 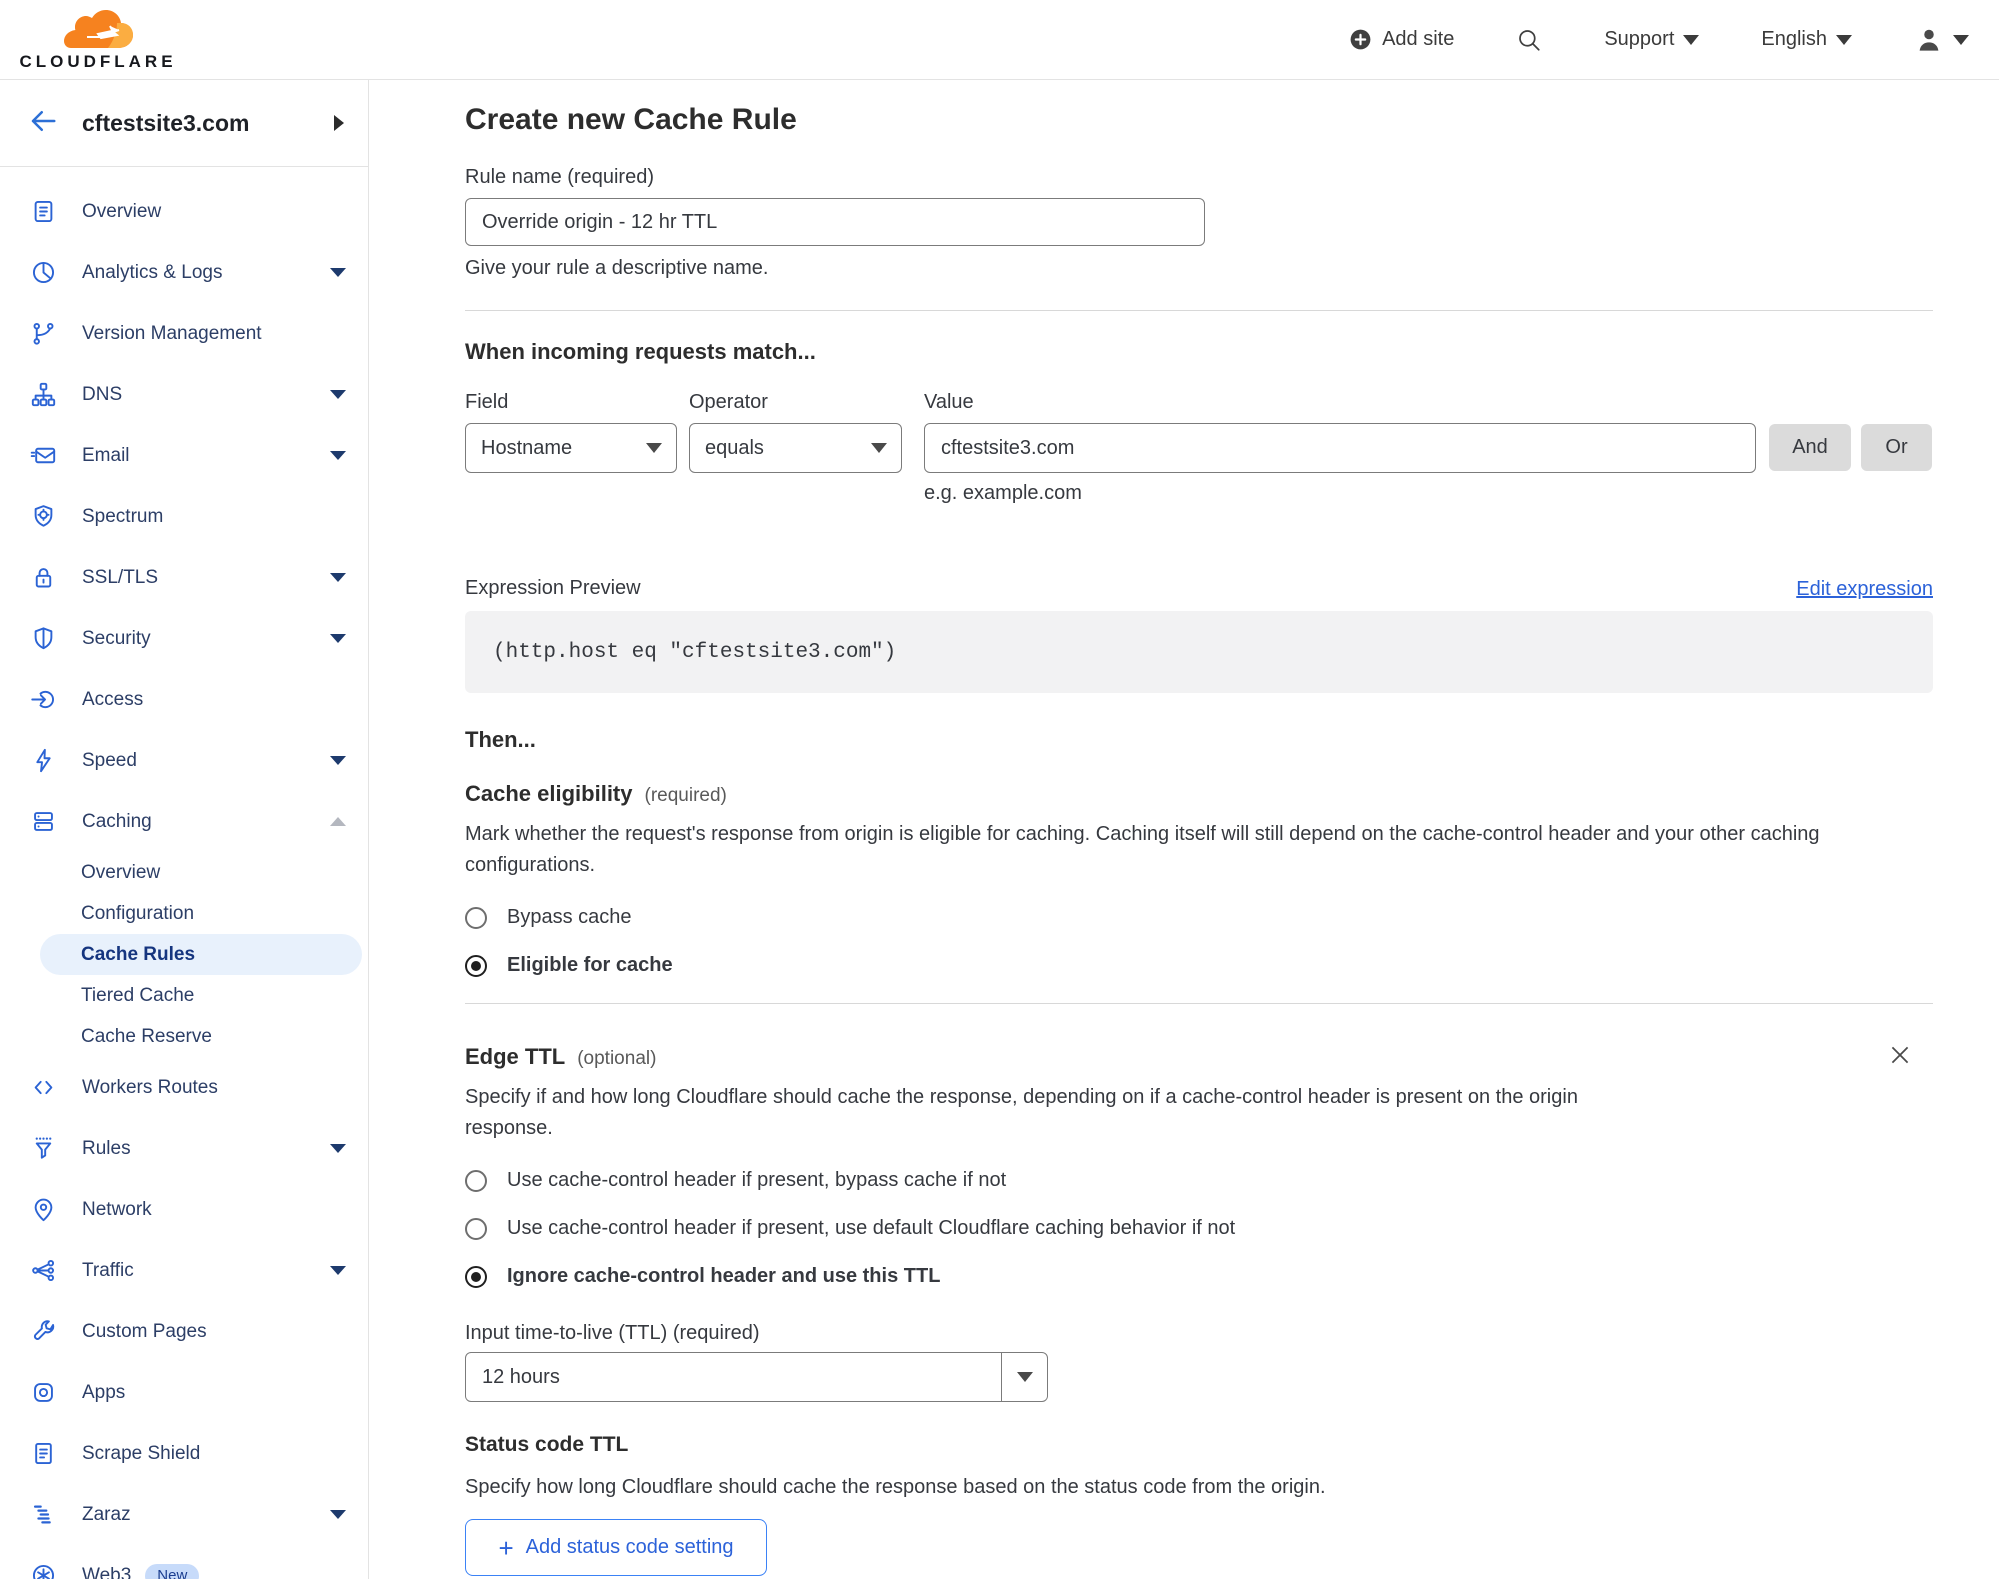 What do you see at coordinates (43, 577) in the screenshot?
I see `ssl-tls-icon` at bounding box center [43, 577].